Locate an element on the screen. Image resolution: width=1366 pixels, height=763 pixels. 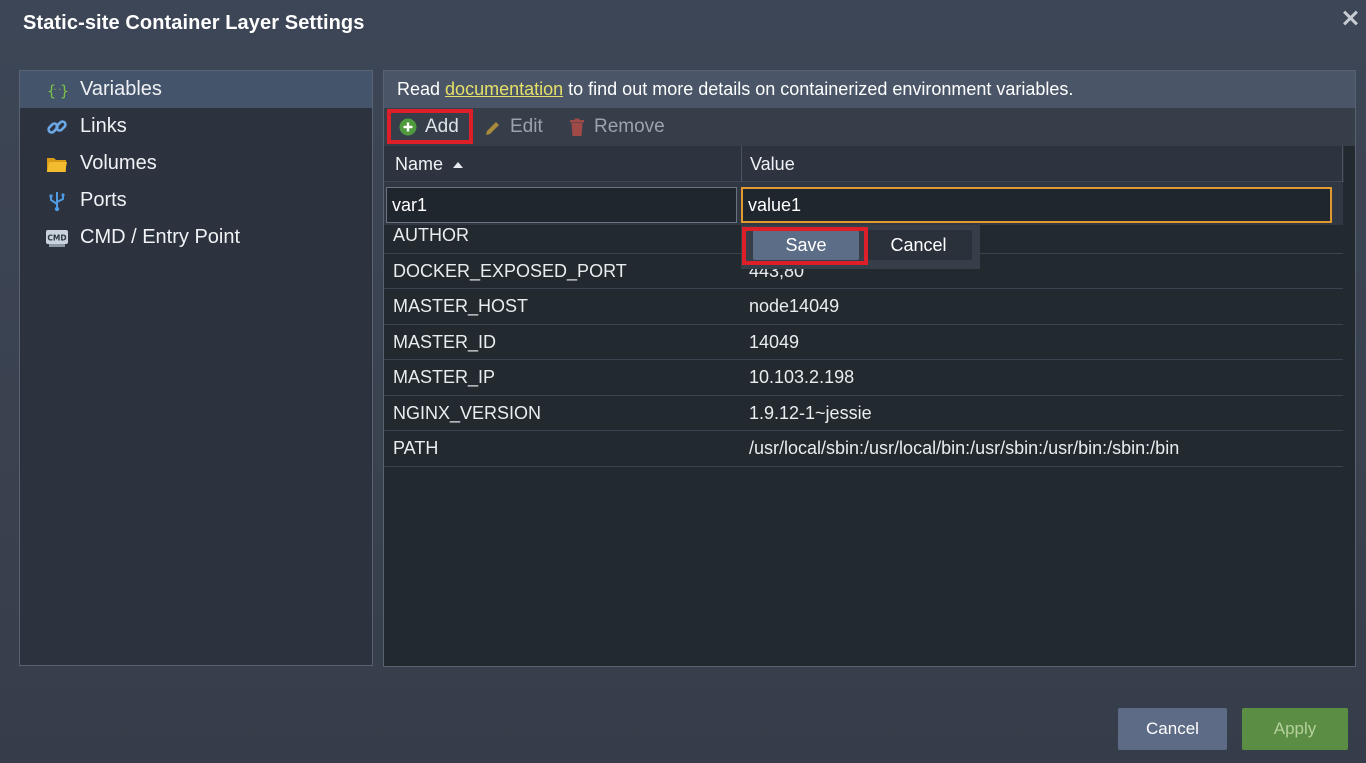
add-button: Add is located at coordinates (429, 127).